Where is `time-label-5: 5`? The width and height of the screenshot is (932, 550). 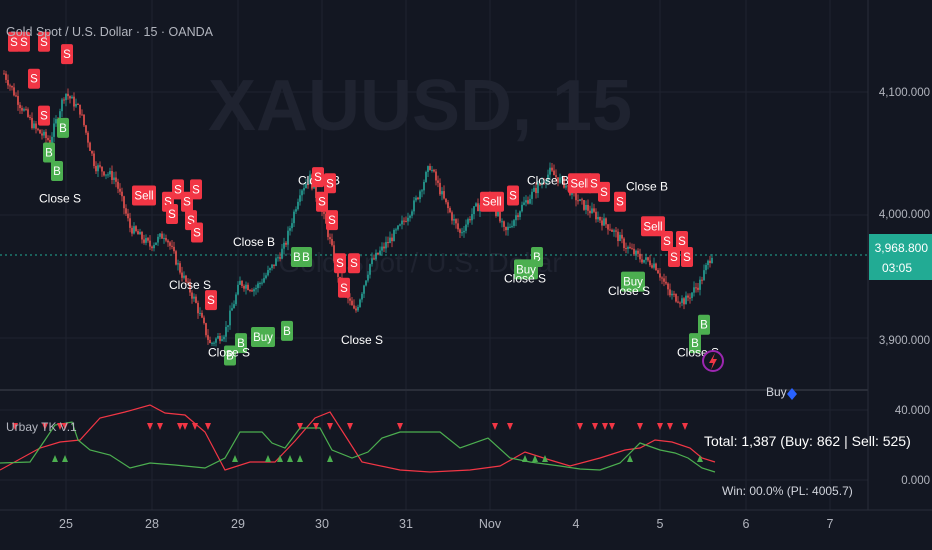 time-label-5: 5 is located at coordinates (660, 524).